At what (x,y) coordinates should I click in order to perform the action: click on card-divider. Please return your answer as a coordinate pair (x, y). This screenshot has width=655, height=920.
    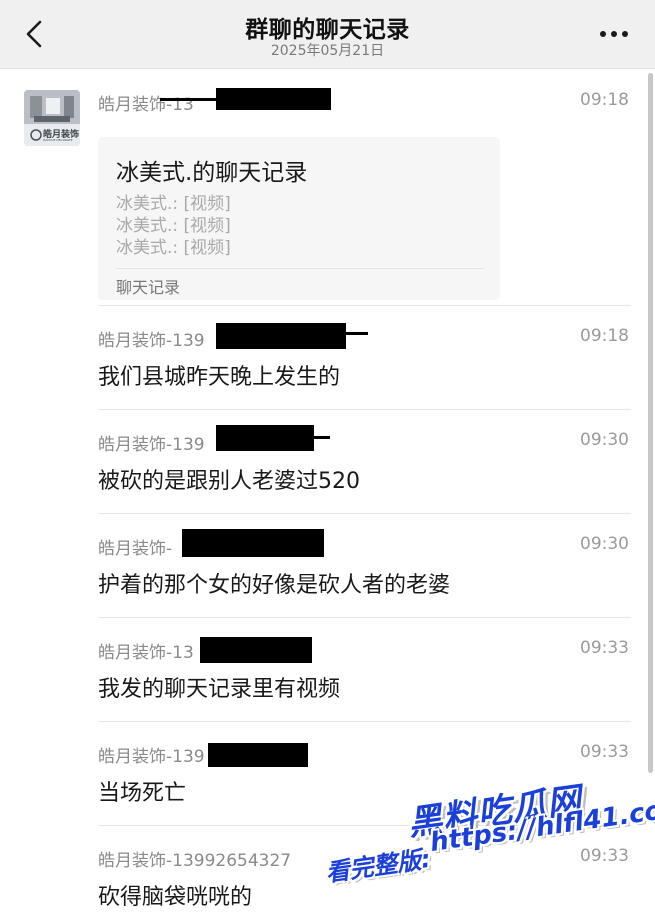
    Looking at the image, I should click on (300, 268).